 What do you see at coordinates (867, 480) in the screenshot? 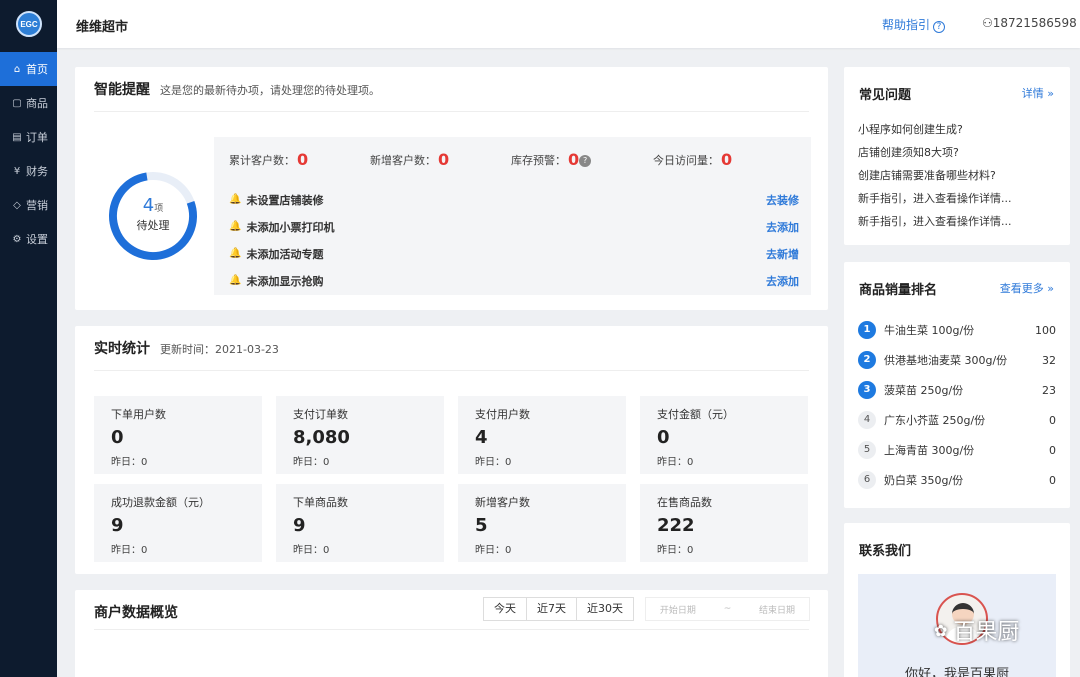
I see `rank-number: 6` at bounding box center [867, 480].